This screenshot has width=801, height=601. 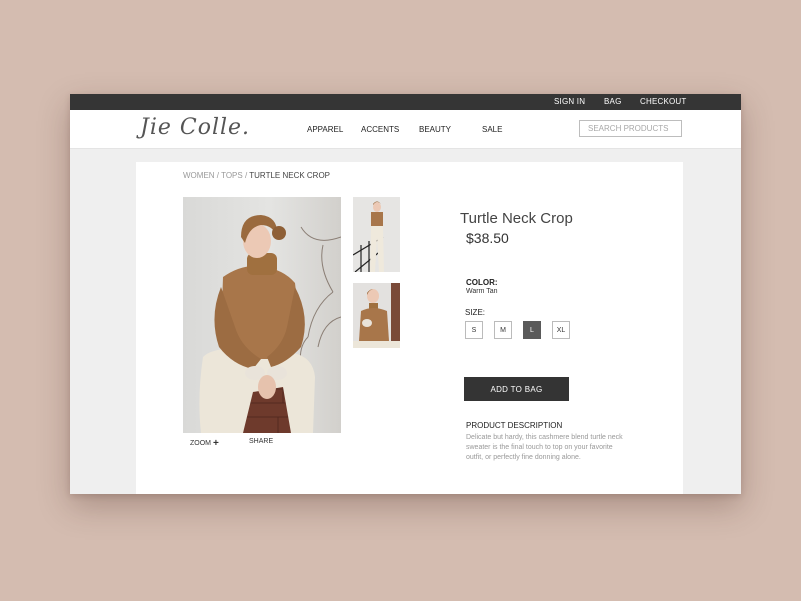 What do you see at coordinates (487, 238) in the screenshot?
I see `product-price: $38.50` at bounding box center [487, 238].